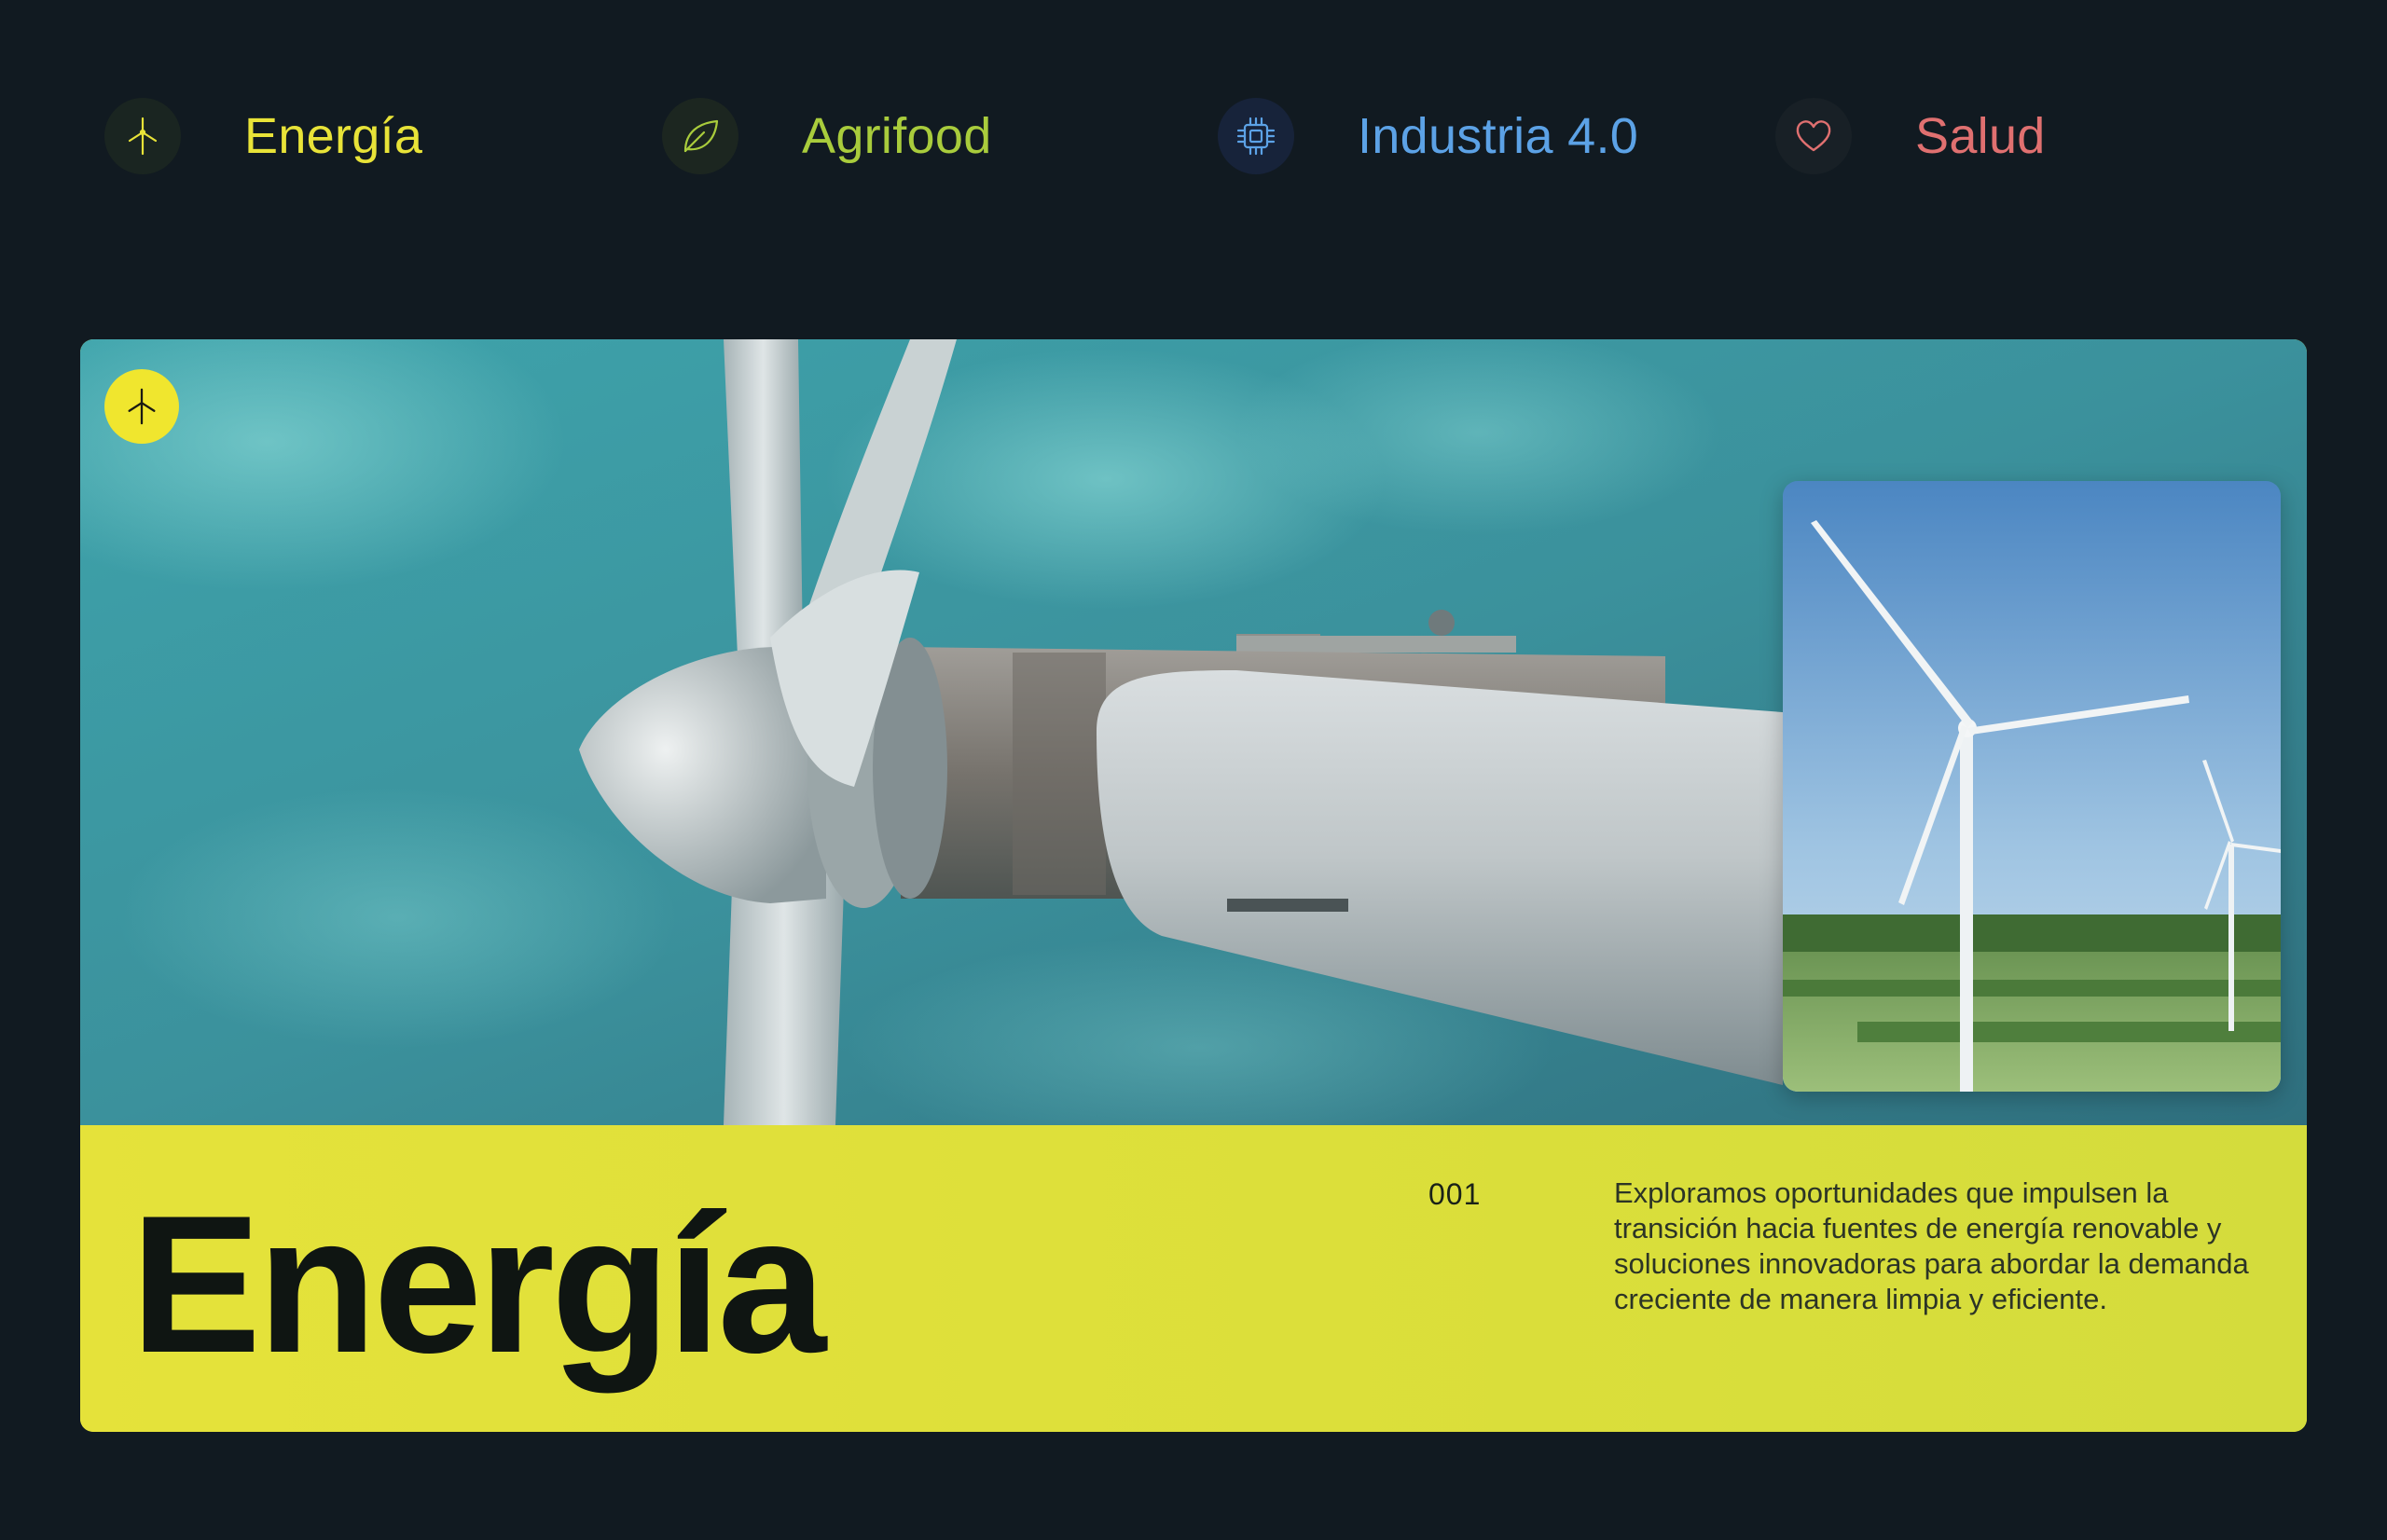 The height and width of the screenshot is (1540, 2387). I want to click on tab-energia: Energía, so click(263, 136).